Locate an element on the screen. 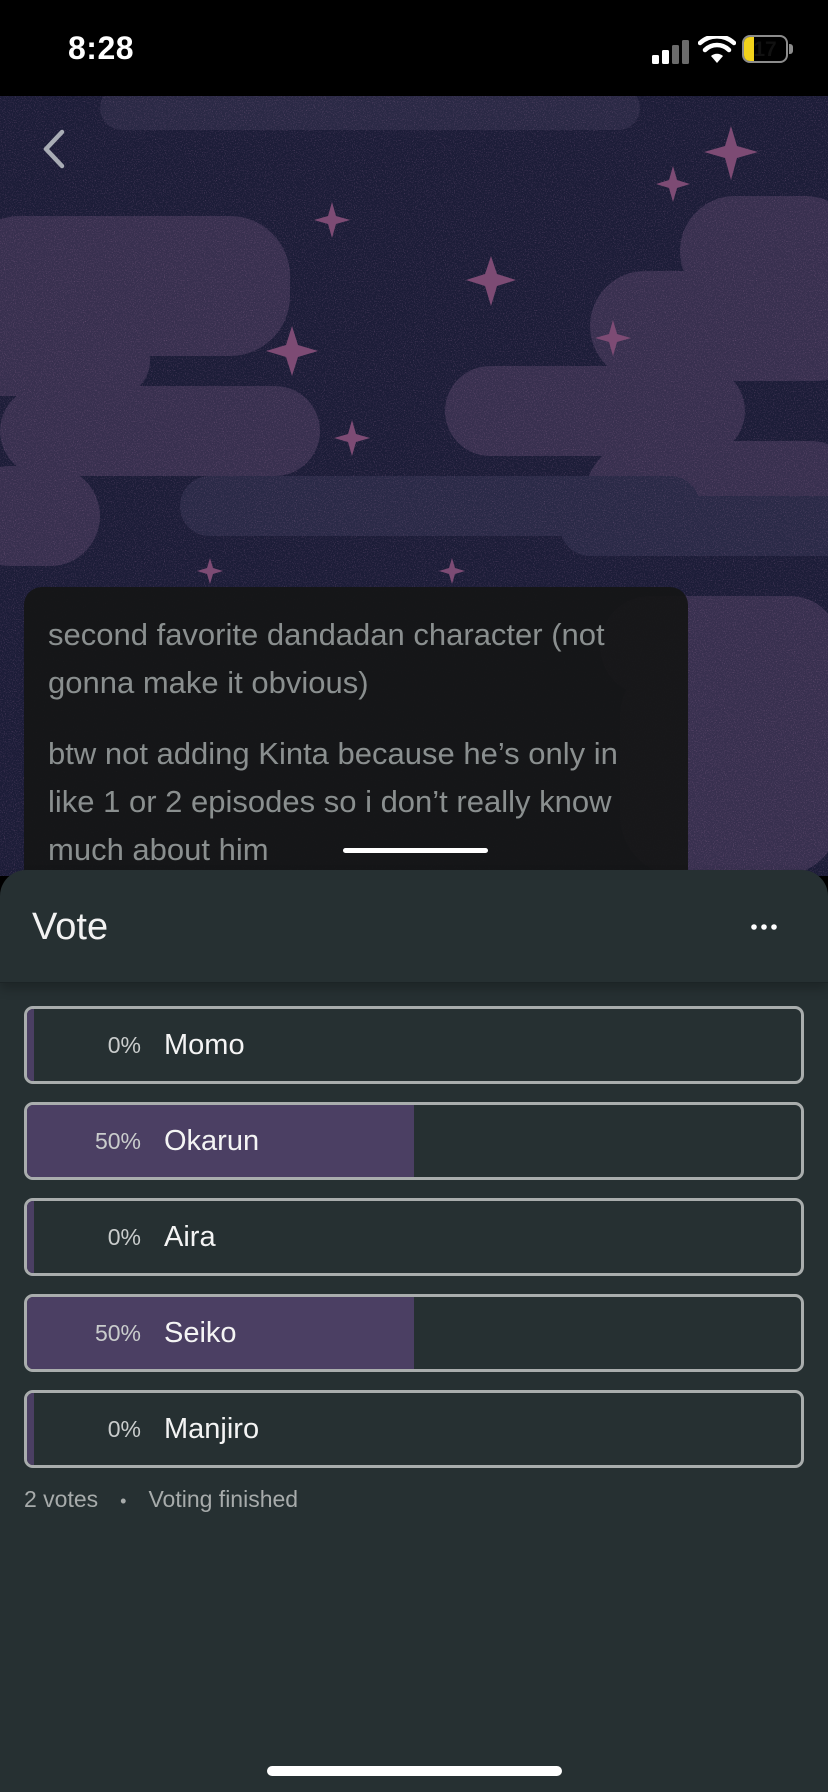  battery-icon: 17 is located at coordinates (765, 49).